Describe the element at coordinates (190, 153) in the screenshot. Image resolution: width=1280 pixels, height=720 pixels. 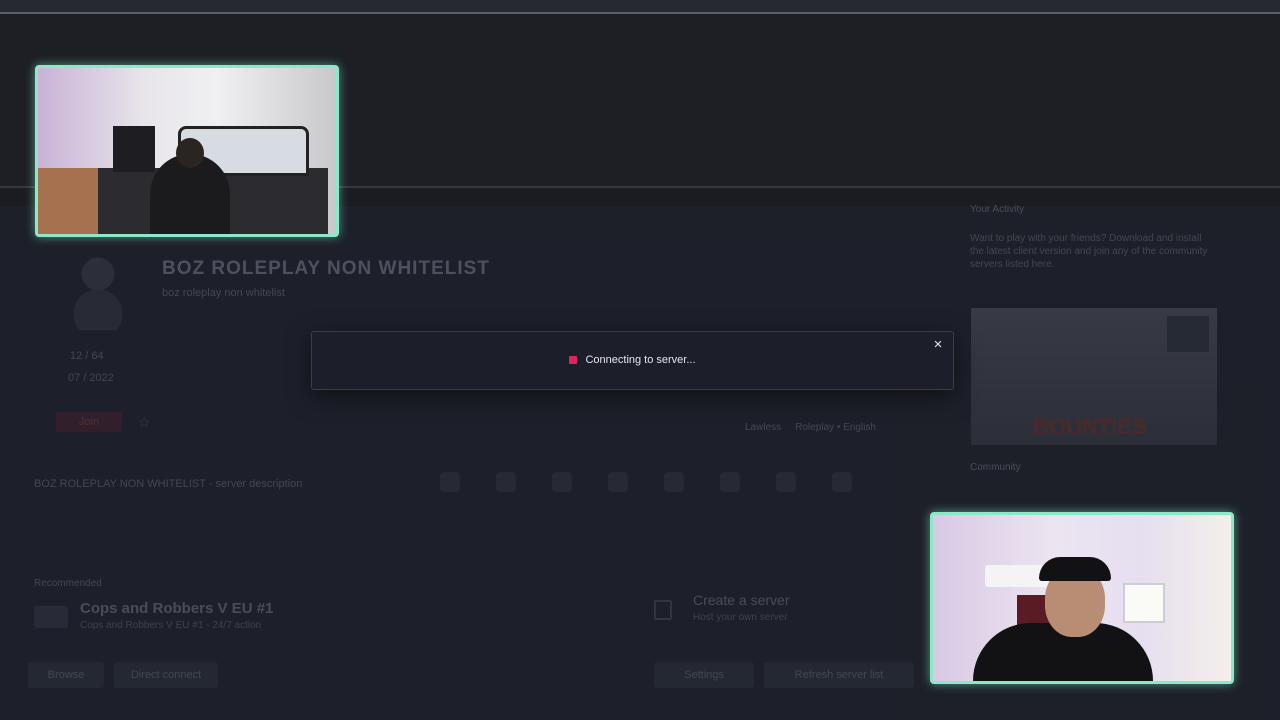
I see `cam-person-head` at that location.